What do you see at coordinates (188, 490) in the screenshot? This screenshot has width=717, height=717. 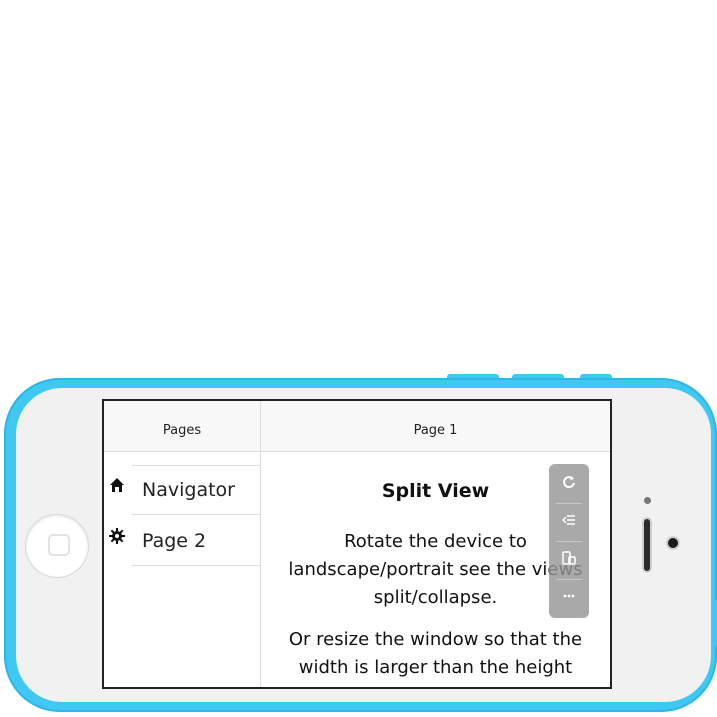 I see `list-item-label: Navigator` at bounding box center [188, 490].